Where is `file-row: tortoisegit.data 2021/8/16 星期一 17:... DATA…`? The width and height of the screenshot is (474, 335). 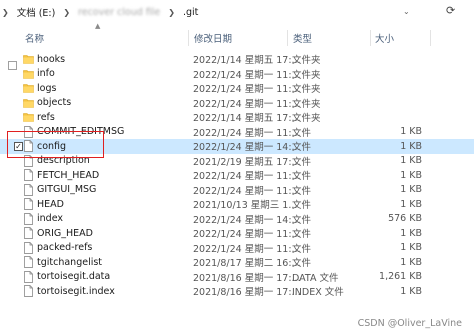 file-row: tortoisegit.data 2021/8/16 星期一 17:... DATA… is located at coordinates (237, 277).